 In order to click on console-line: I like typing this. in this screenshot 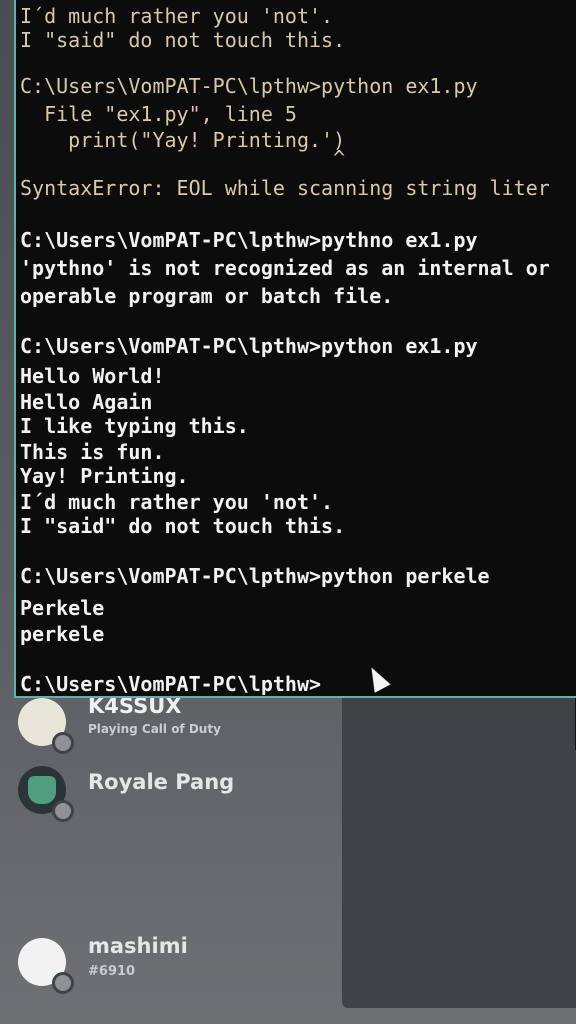, I will do `click(134, 426)`.